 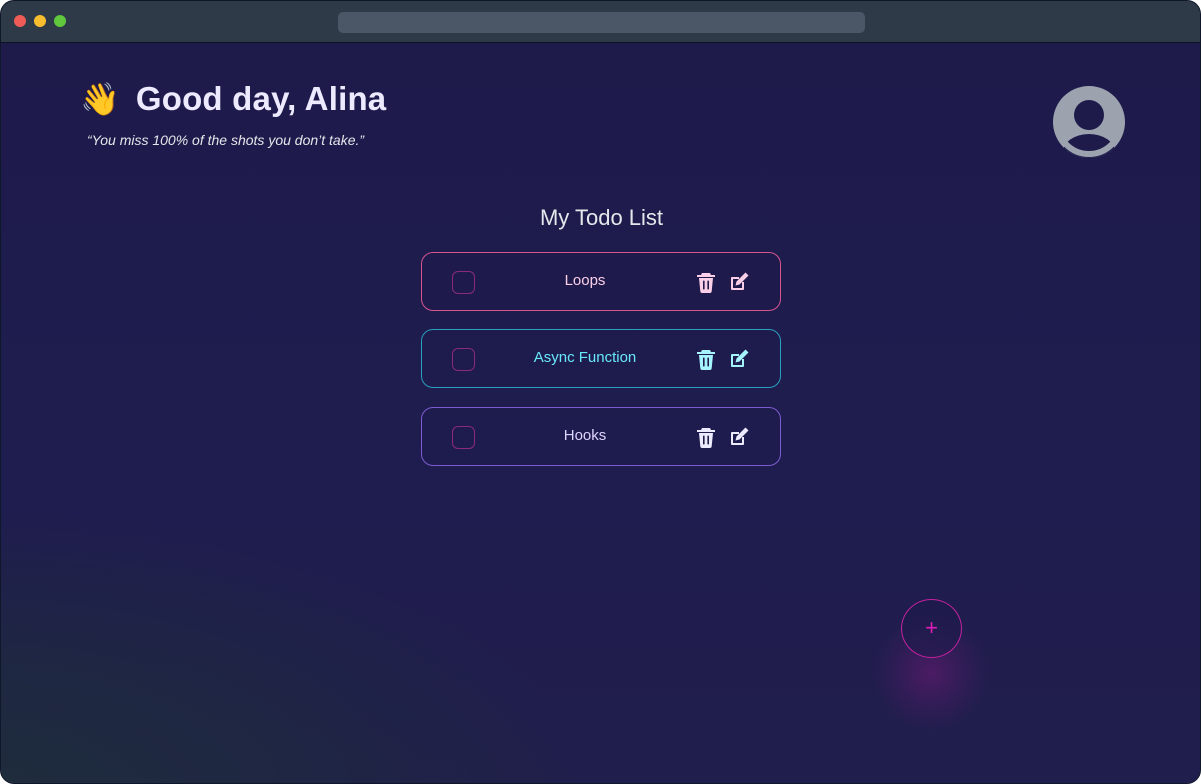 I want to click on plus-icon: +, so click(x=931, y=627).